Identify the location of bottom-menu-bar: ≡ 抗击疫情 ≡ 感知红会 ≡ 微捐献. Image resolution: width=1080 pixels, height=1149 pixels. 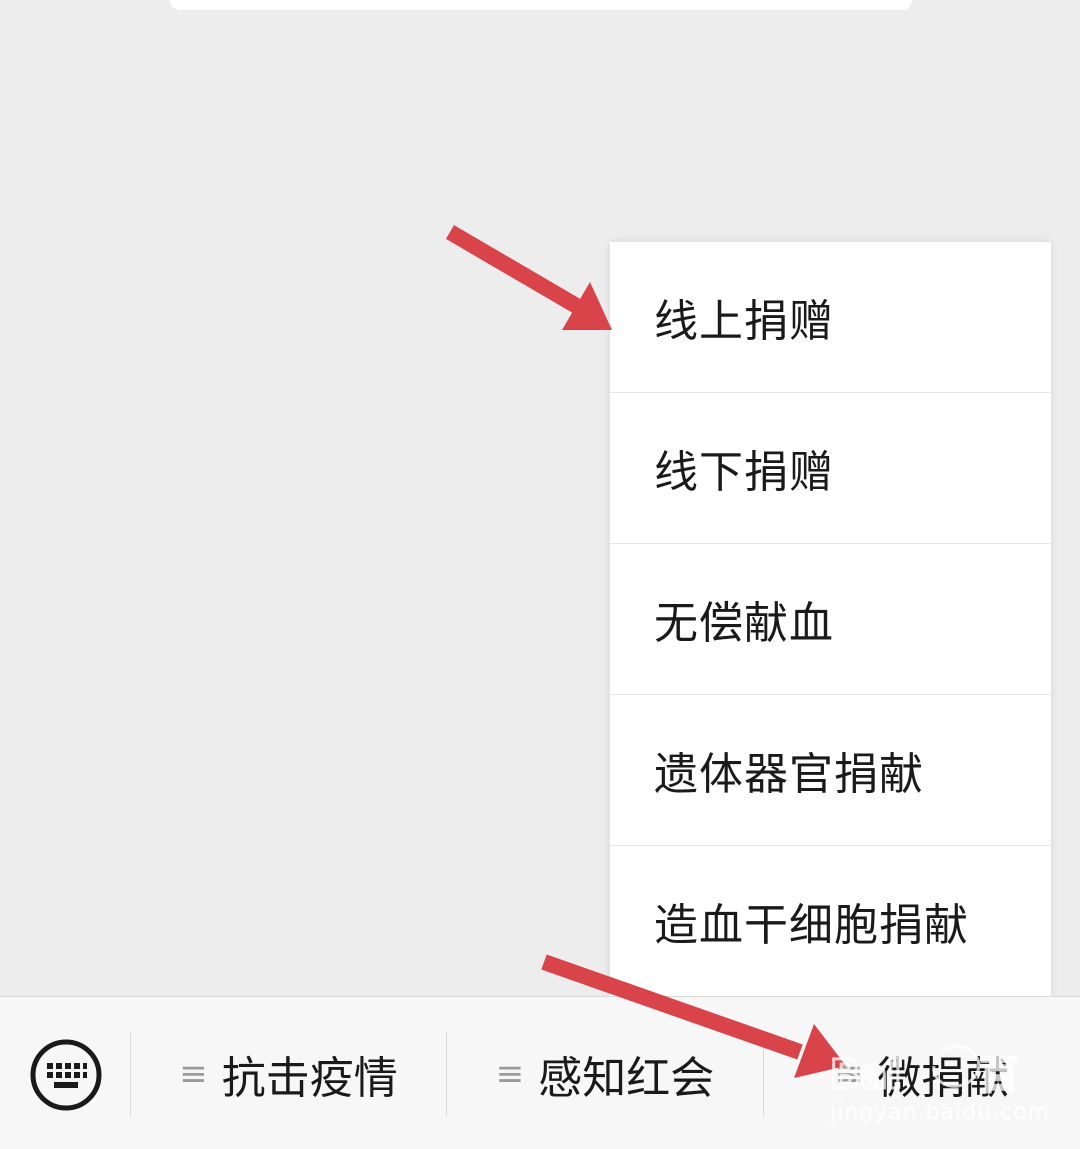
(540, 1072).